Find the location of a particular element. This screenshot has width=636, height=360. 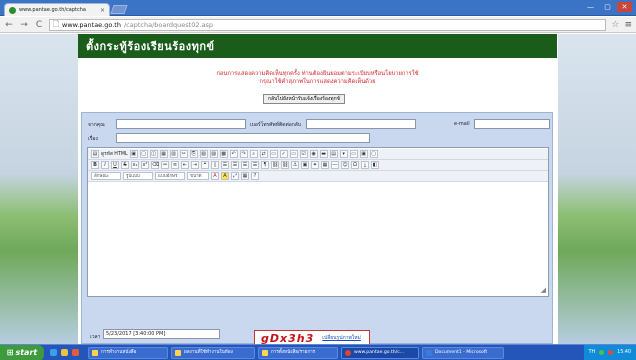

justify-icon: ☰ is located at coordinates (255, 165).